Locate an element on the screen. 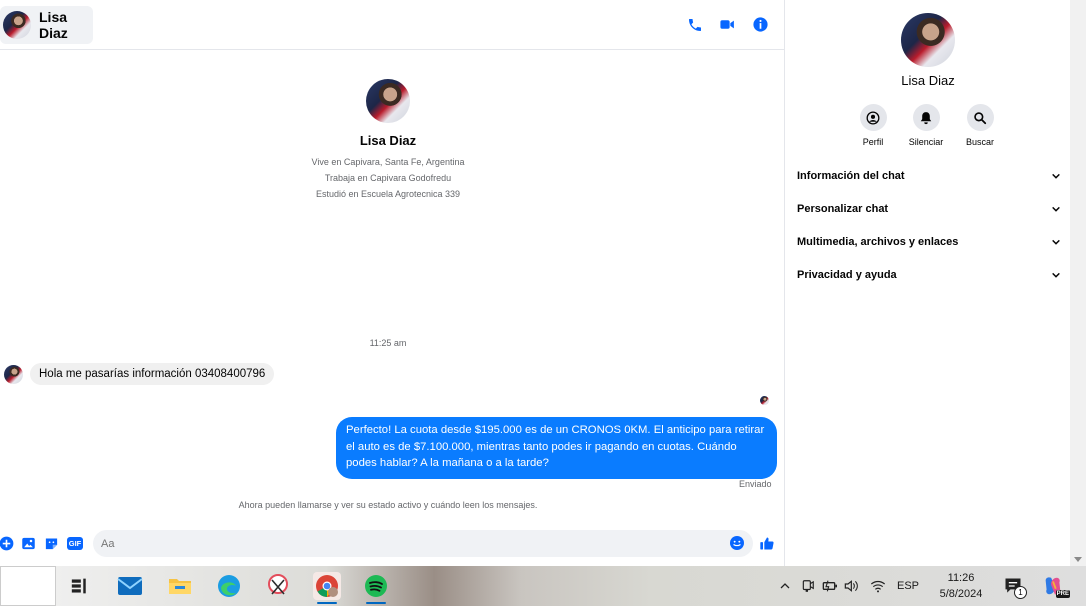  copilot-icon: PRE is located at coordinates (1054, 586).